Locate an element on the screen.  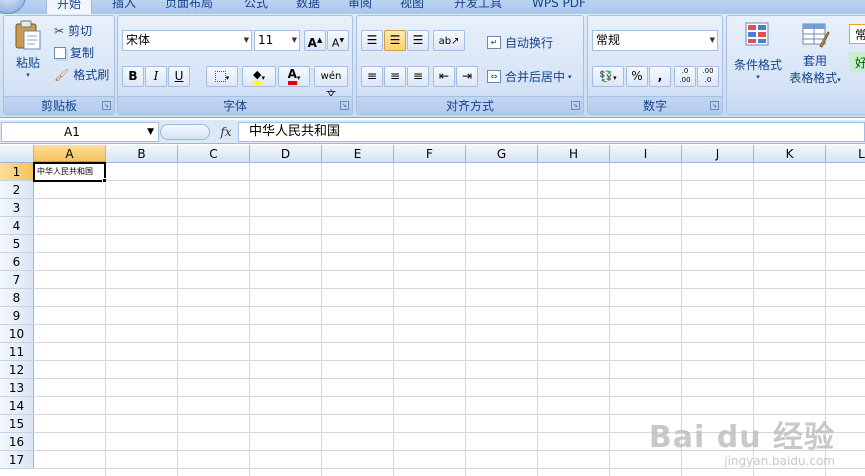
tab-review: 审阅 is located at coordinates (360, 7).